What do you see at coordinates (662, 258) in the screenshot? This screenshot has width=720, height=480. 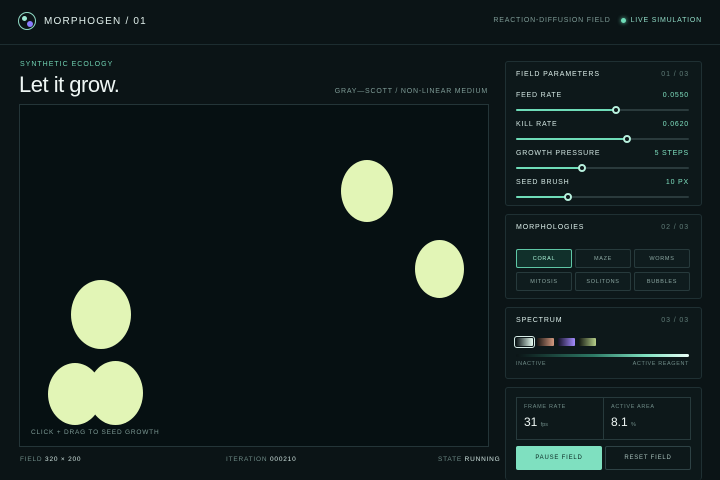 I see `morphology-worms-button: WORMS` at bounding box center [662, 258].